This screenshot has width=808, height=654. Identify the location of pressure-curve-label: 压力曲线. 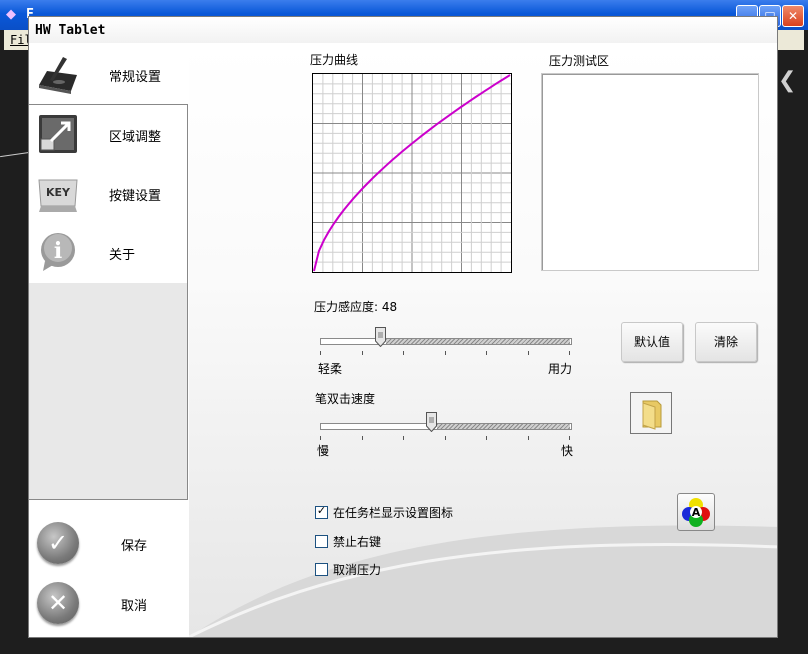
(334, 60).